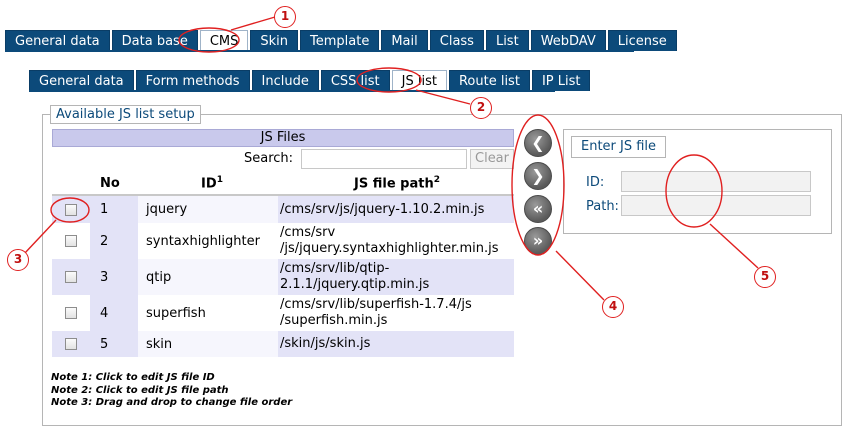 This screenshot has width=848, height=434. Describe the element at coordinates (125, 114) in the screenshot. I see `setup-legend: Available JS list setup` at that location.